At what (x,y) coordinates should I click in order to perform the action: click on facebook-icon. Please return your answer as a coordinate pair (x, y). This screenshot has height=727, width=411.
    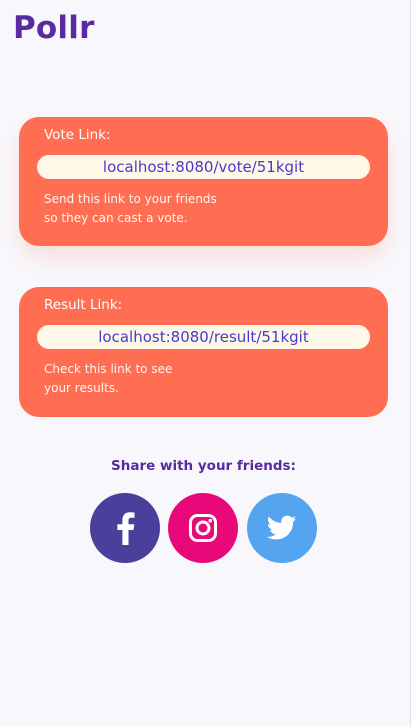
    Looking at the image, I should click on (126, 528).